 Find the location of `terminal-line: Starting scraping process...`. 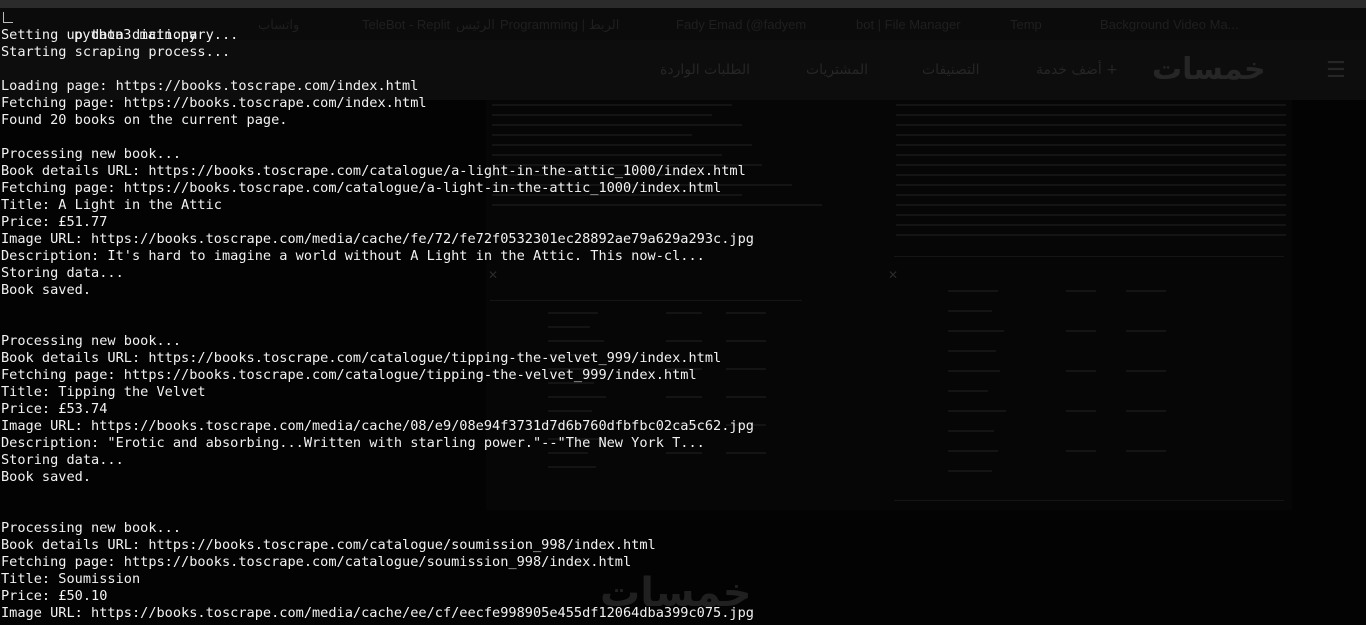

terminal-line: Starting scraping process... is located at coordinates (116, 52).